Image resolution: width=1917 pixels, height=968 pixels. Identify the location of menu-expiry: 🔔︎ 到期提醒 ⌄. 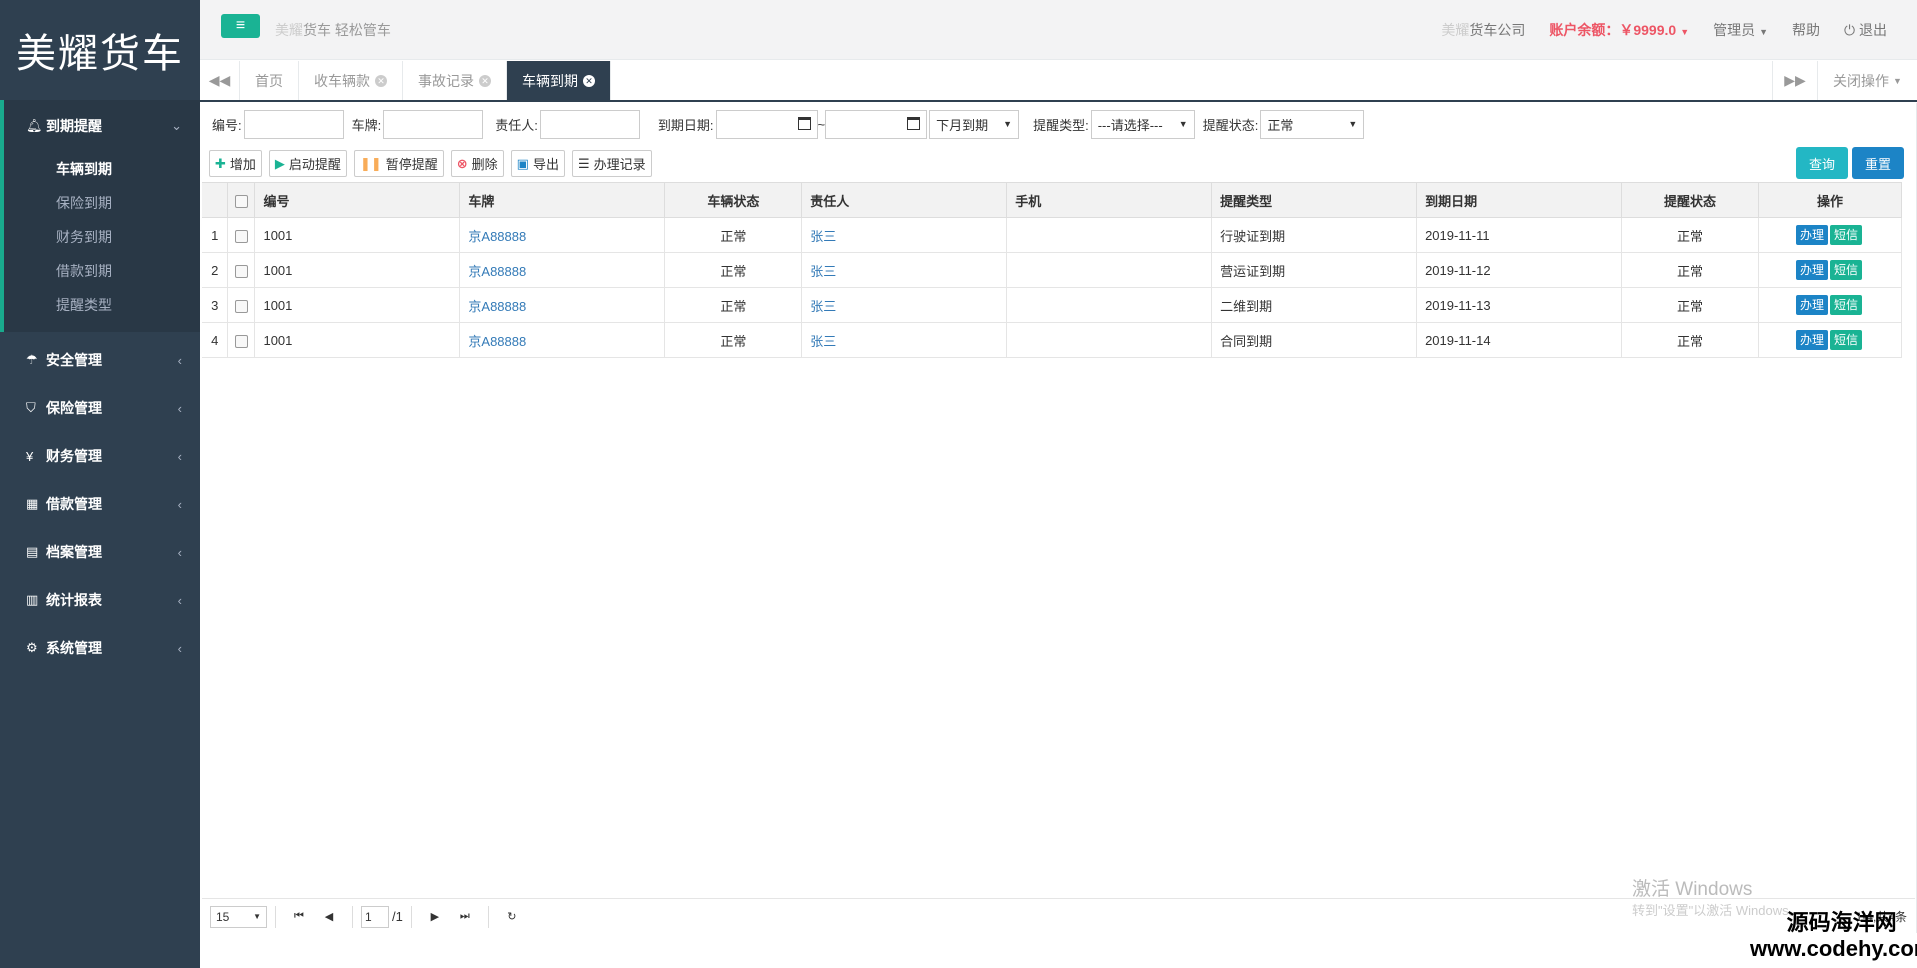
(102, 126).